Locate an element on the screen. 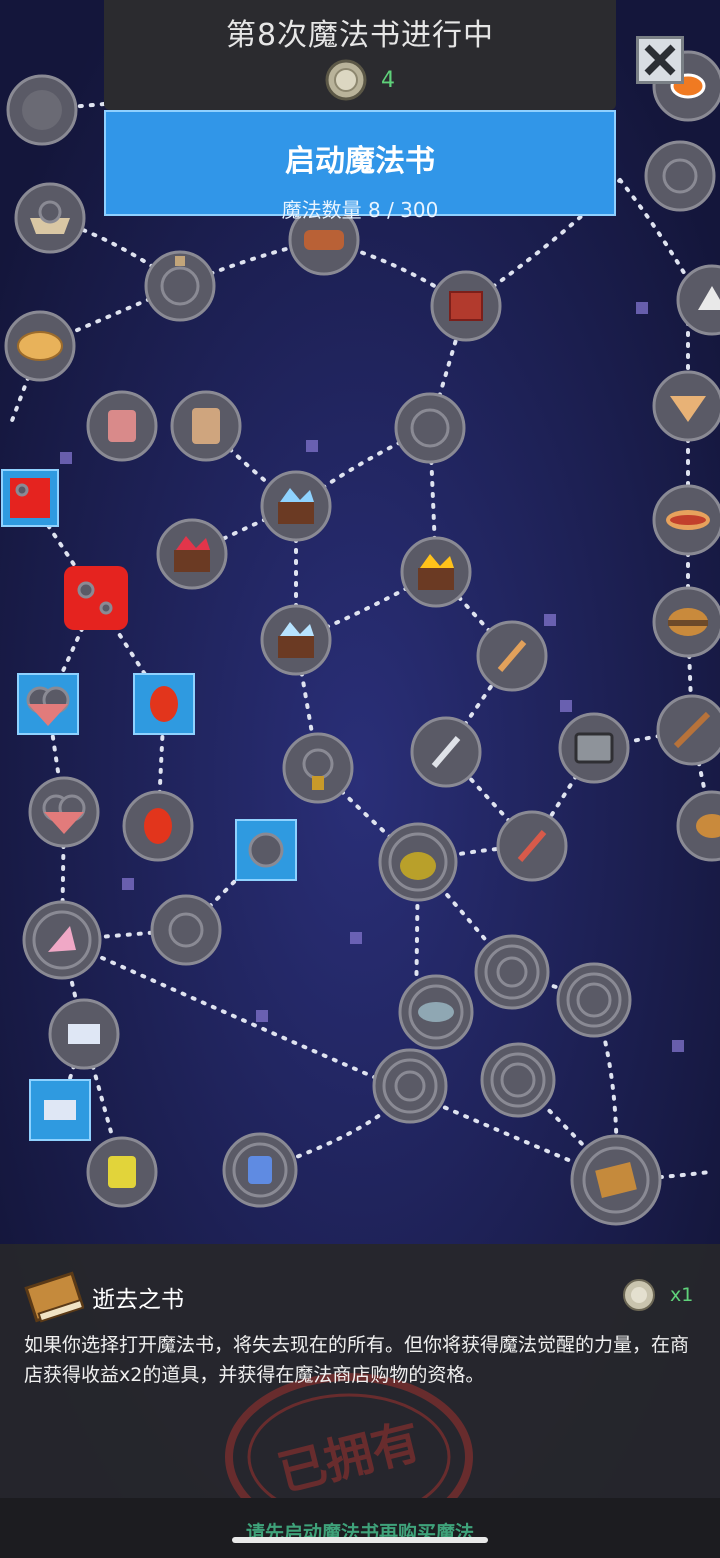  node-squirrel is located at coordinates (680, 176).